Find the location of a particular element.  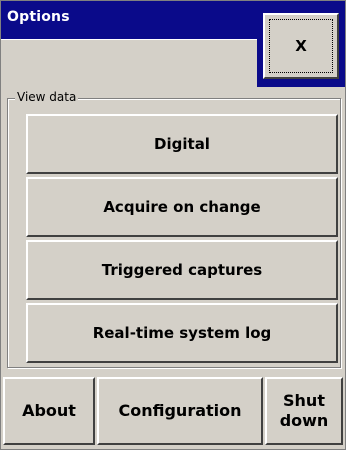

configuration-button: Configuration is located at coordinates (180, 411).